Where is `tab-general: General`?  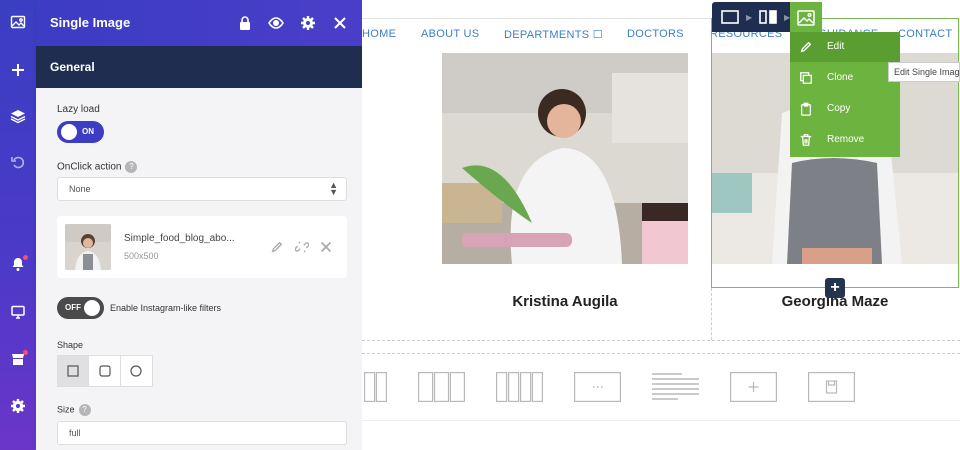 tab-general: General is located at coordinates (72, 67).